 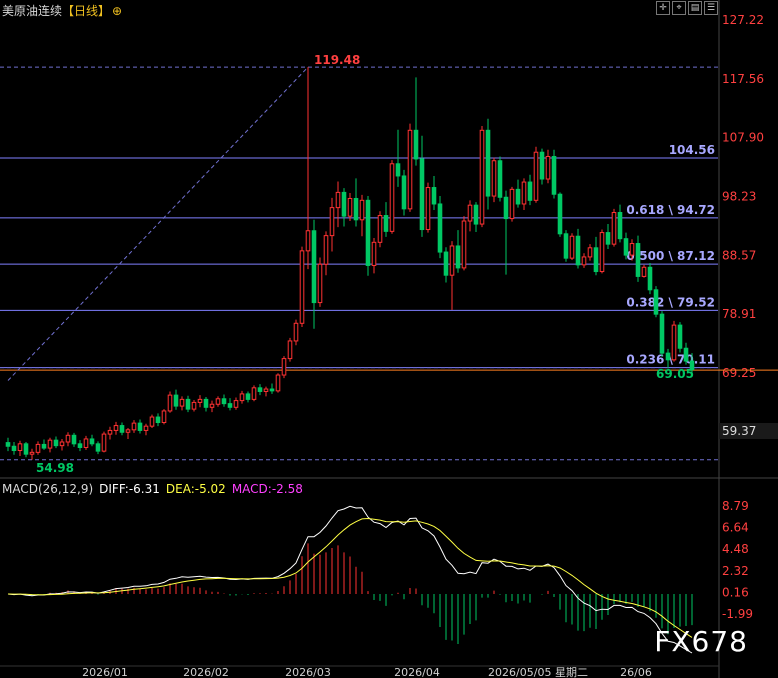 What do you see at coordinates (695, 8) in the screenshot?
I see `chart-type-icon: ▤` at bounding box center [695, 8].